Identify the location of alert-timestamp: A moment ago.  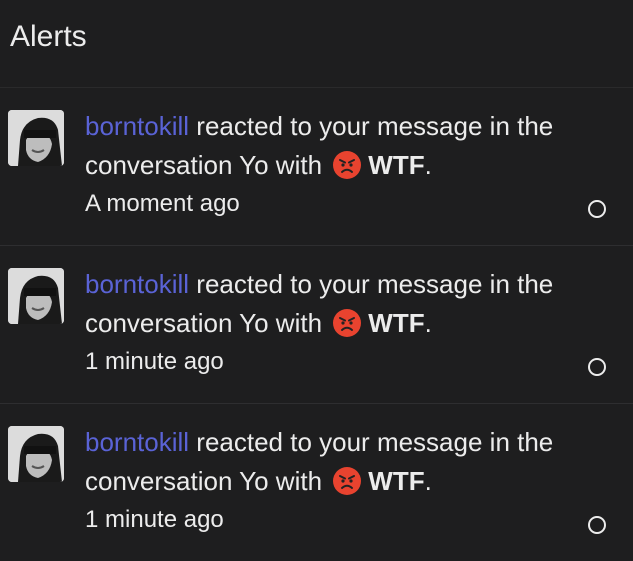
(162, 203).